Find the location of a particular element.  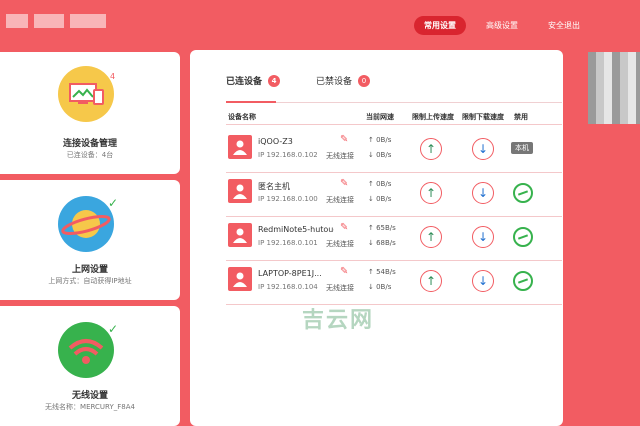

card-wireless-settings: ✓ 无线设置 无线名称：MERCURY_F8A4 is located at coordinates (90, 366).